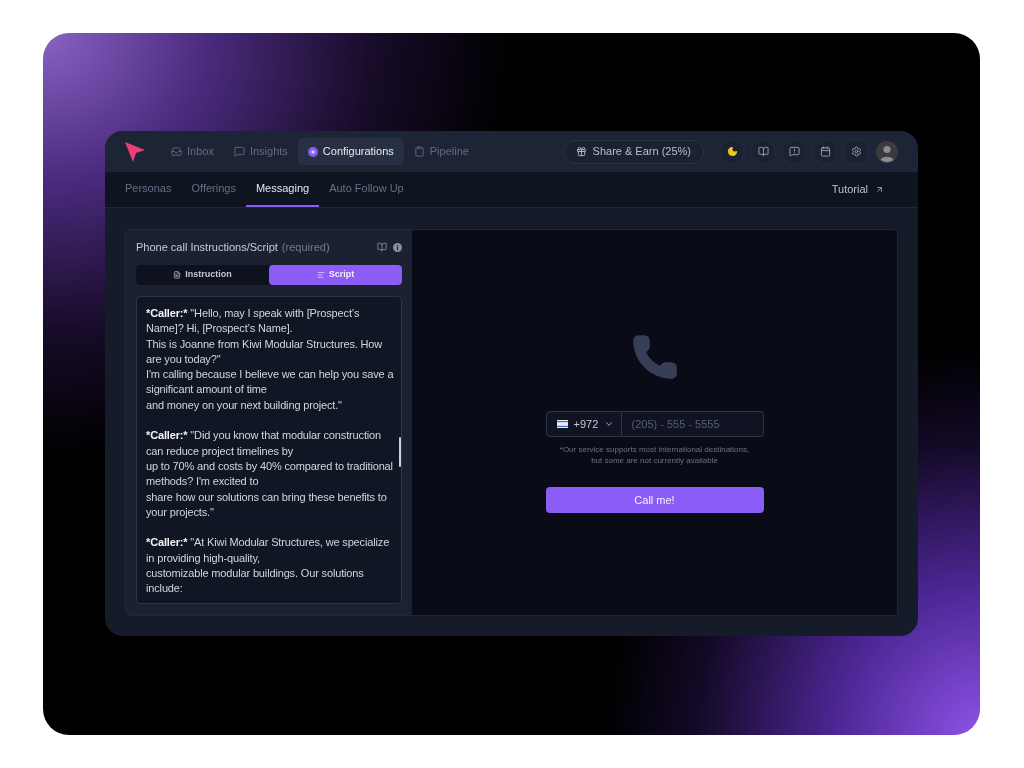 This screenshot has height=768, width=1024. I want to click on settings-button, so click(856, 151).